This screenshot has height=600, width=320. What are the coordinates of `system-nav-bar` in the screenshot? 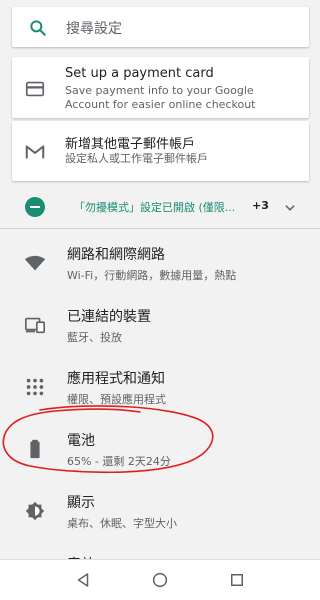 It's located at (160, 579).